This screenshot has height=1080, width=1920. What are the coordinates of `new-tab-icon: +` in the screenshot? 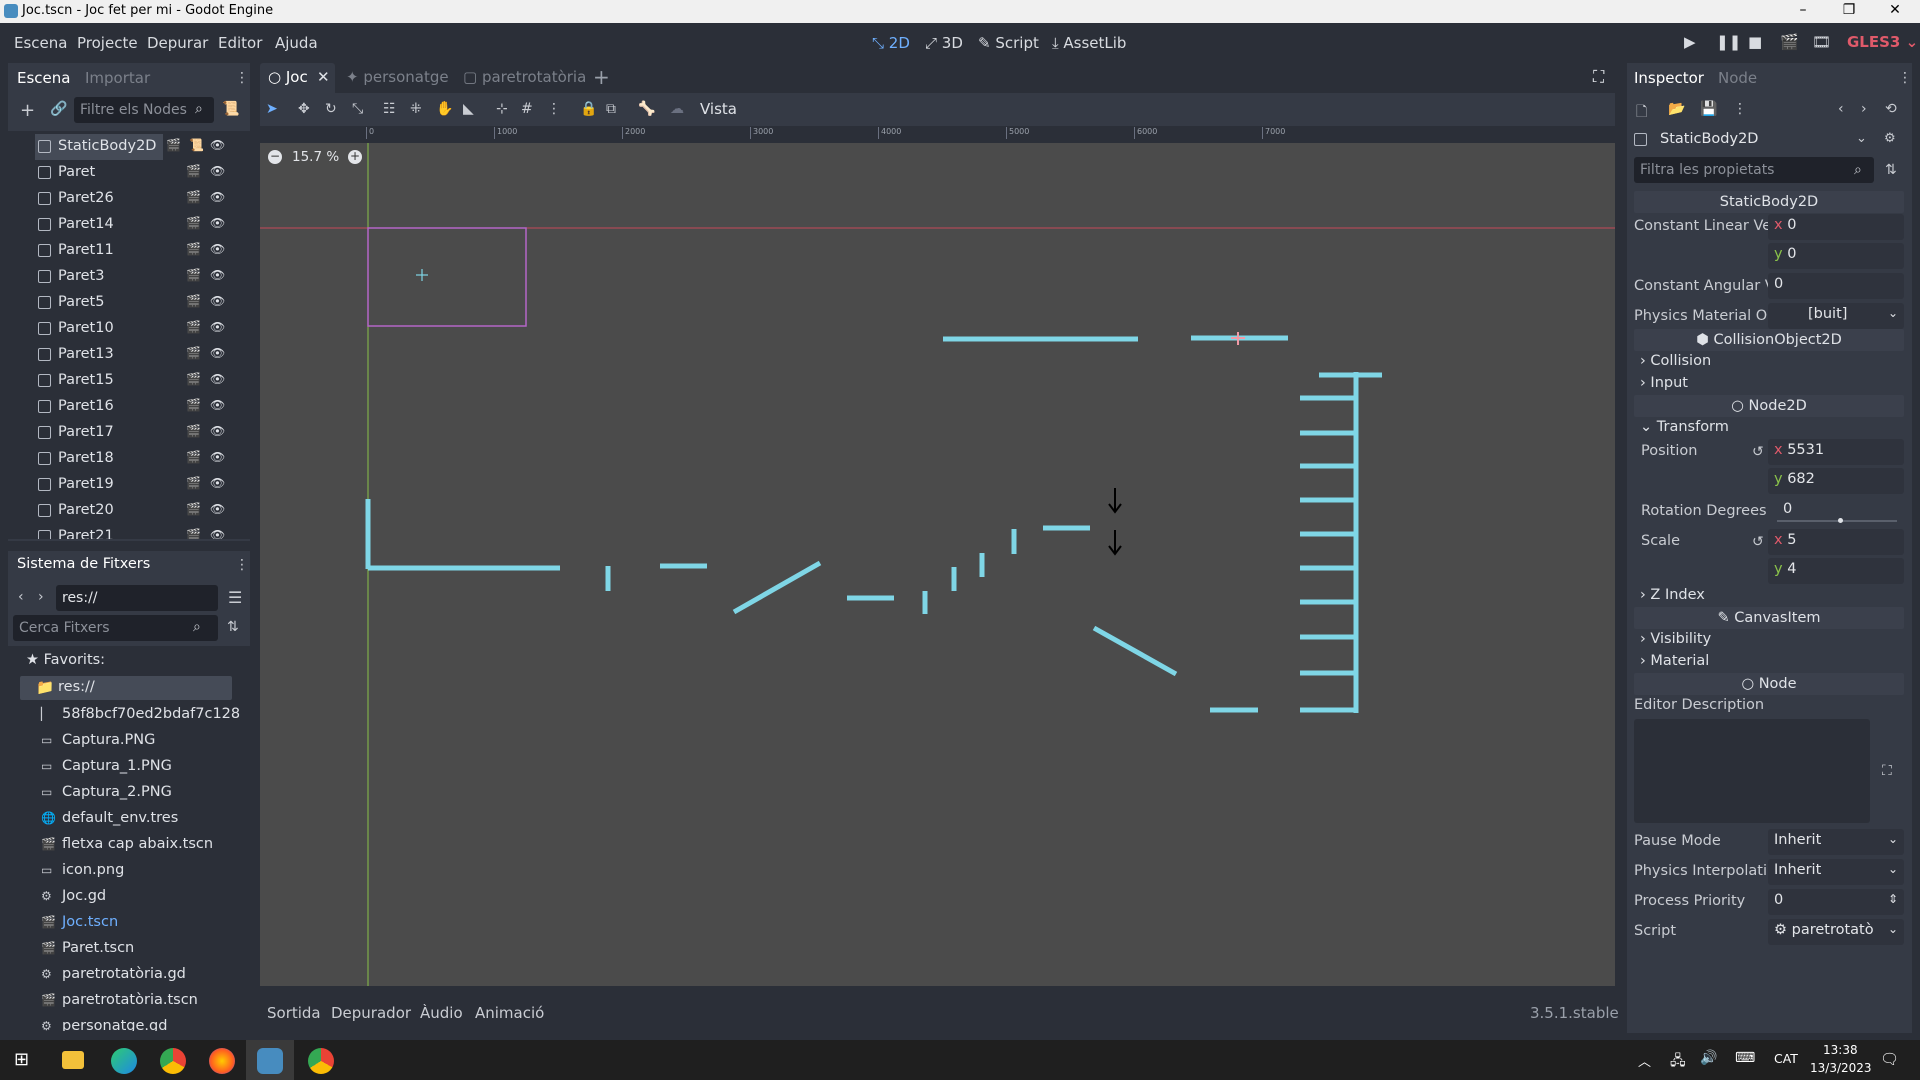 It's located at (601, 77).